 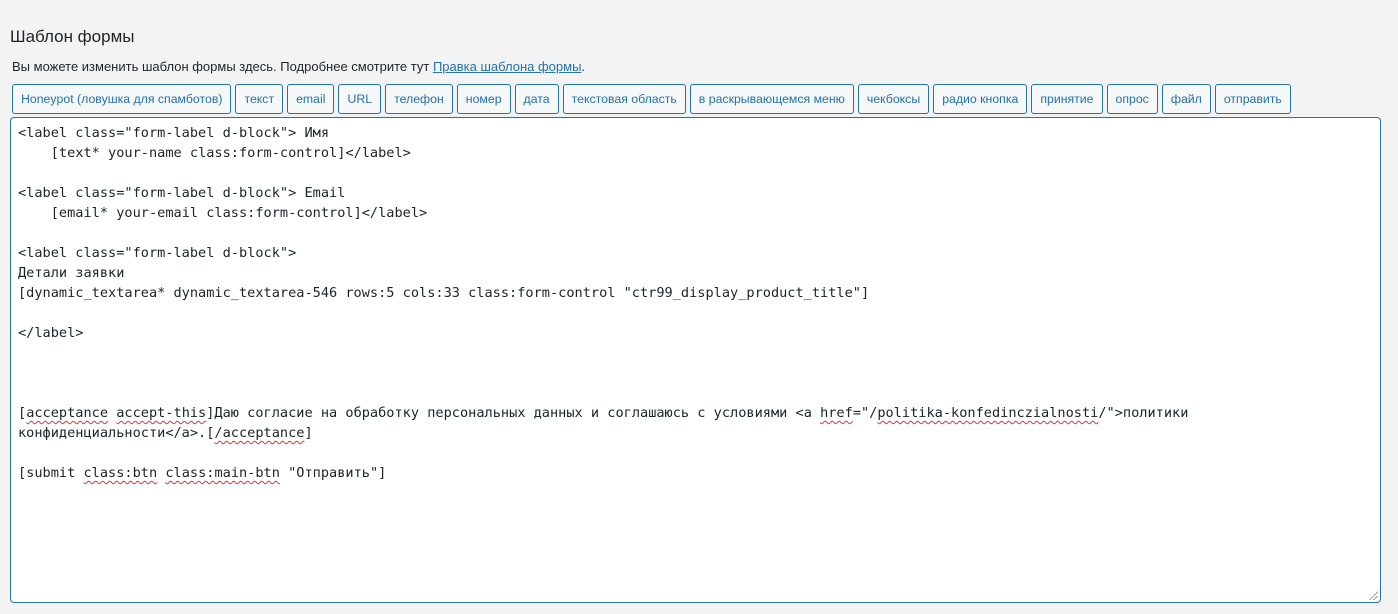 What do you see at coordinates (182, 193) in the screenshot?
I see `editor-line: <label class="form-label d-block"> Email` at bounding box center [182, 193].